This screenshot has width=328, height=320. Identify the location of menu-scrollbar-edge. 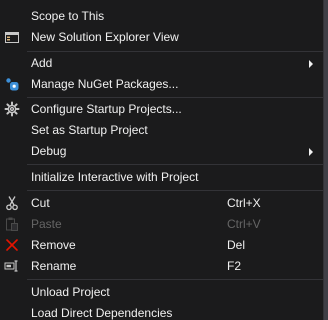
(326, 160).